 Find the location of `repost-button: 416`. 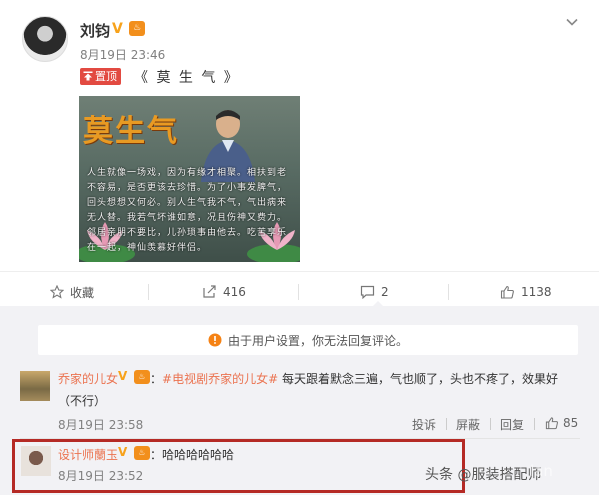

repost-button: 416 is located at coordinates (224, 292).